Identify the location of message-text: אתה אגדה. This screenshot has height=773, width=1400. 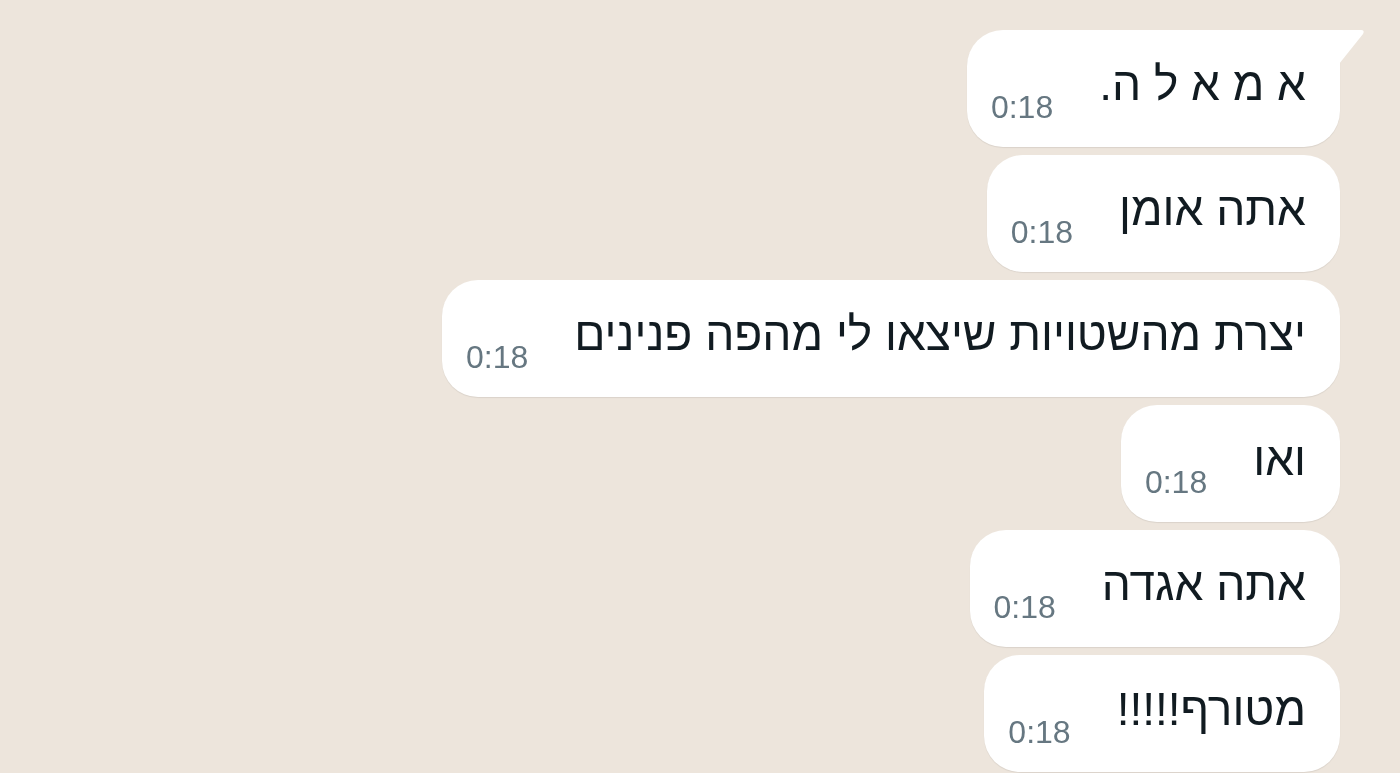
(1203, 584).